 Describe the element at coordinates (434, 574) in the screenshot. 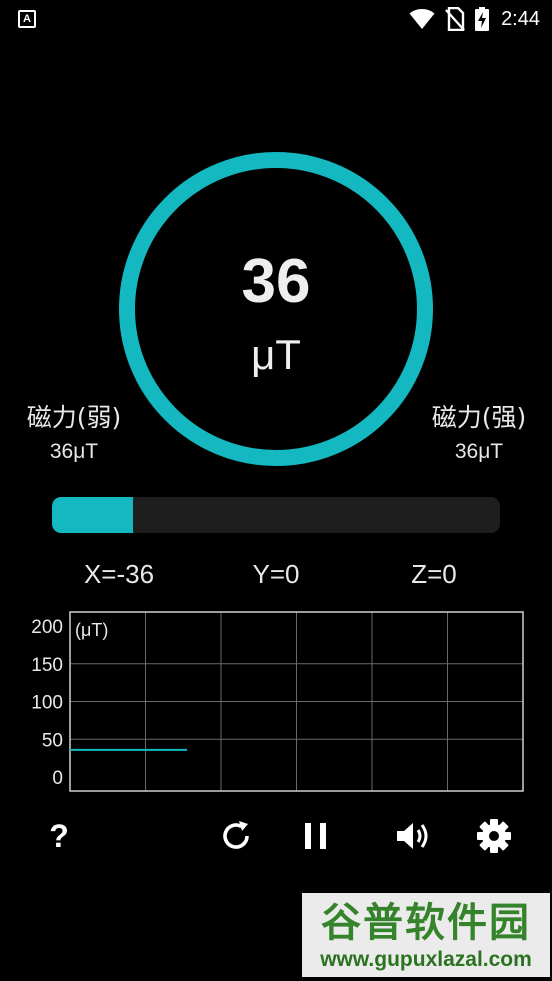

I see `z-axis-readout: Z=0` at that location.